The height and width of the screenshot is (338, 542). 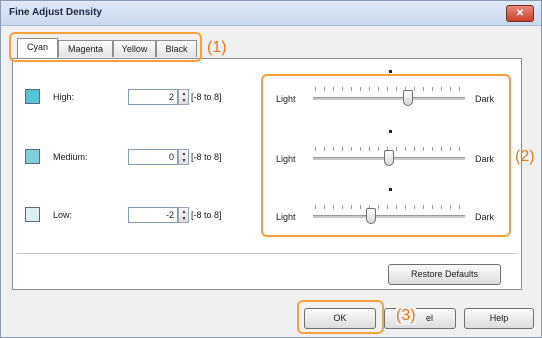 What do you see at coordinates (171, 157) in the screenshot?
I see `medium-value: 0` at bounding box center [171, 157].